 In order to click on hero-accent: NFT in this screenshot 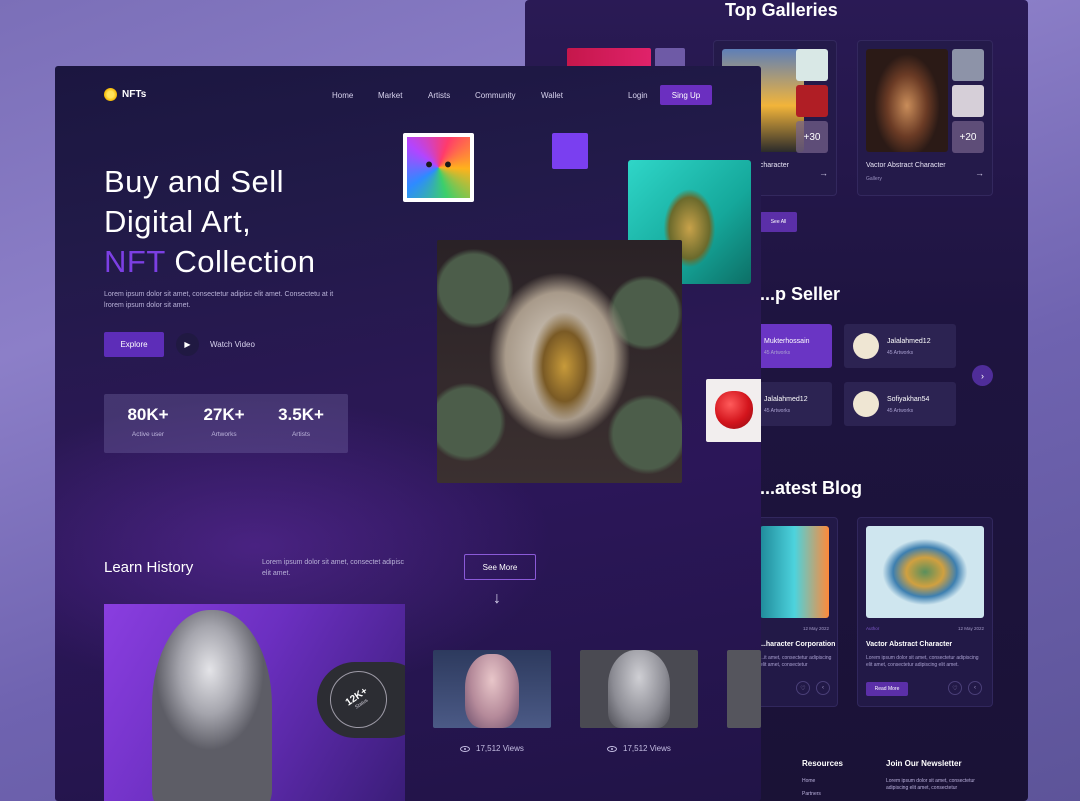, I will do `click(135, 261)`.